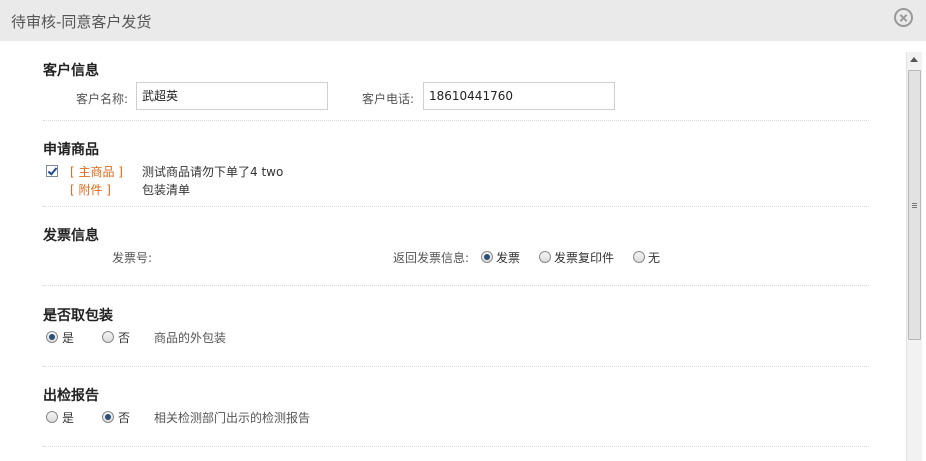 This screenshot has height=461, width=926. I want to click on products-section-title: 申请商品, so click(71, 150).